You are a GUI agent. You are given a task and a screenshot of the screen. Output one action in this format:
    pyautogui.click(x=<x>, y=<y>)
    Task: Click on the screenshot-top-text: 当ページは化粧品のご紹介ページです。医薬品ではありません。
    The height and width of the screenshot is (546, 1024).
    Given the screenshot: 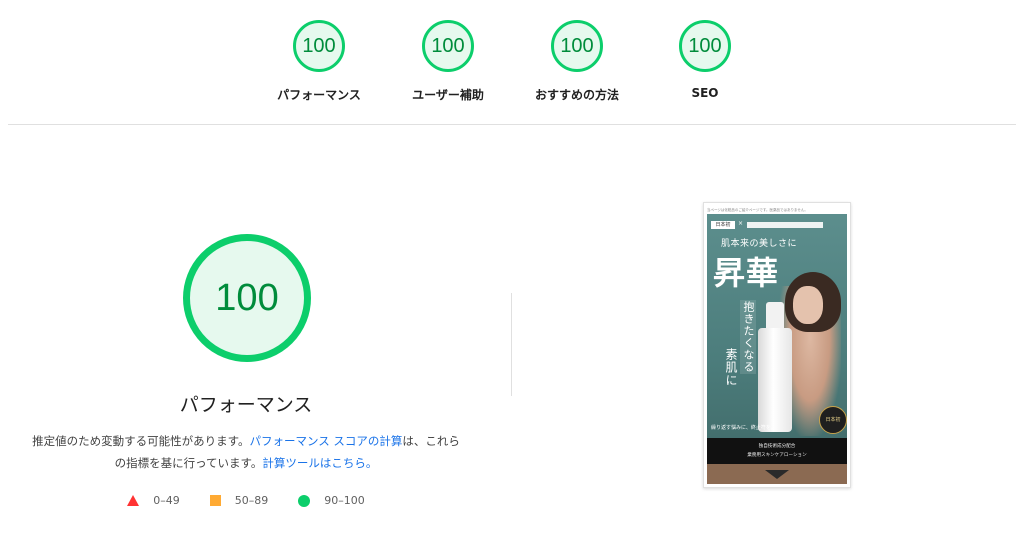 What is the action you would take?
    pyautogui.click(x=777, y=210)
    